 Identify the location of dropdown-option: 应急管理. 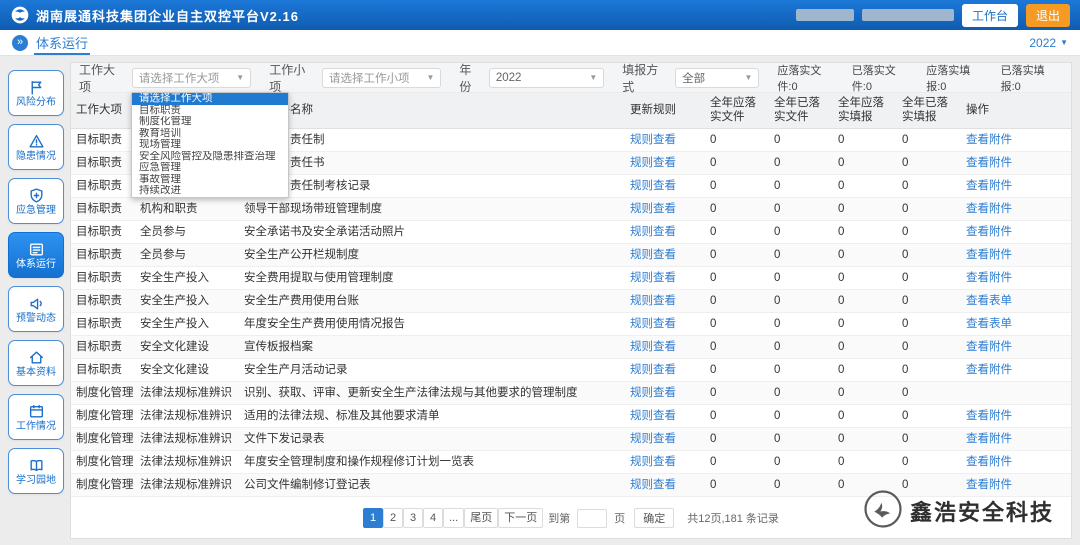
(210, 168).